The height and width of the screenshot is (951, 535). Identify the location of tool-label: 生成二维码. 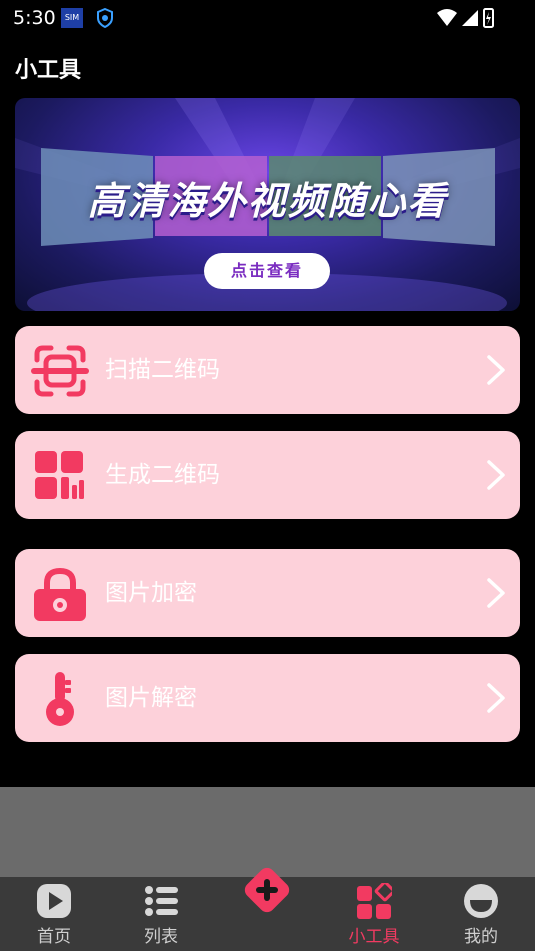
(162, 475).